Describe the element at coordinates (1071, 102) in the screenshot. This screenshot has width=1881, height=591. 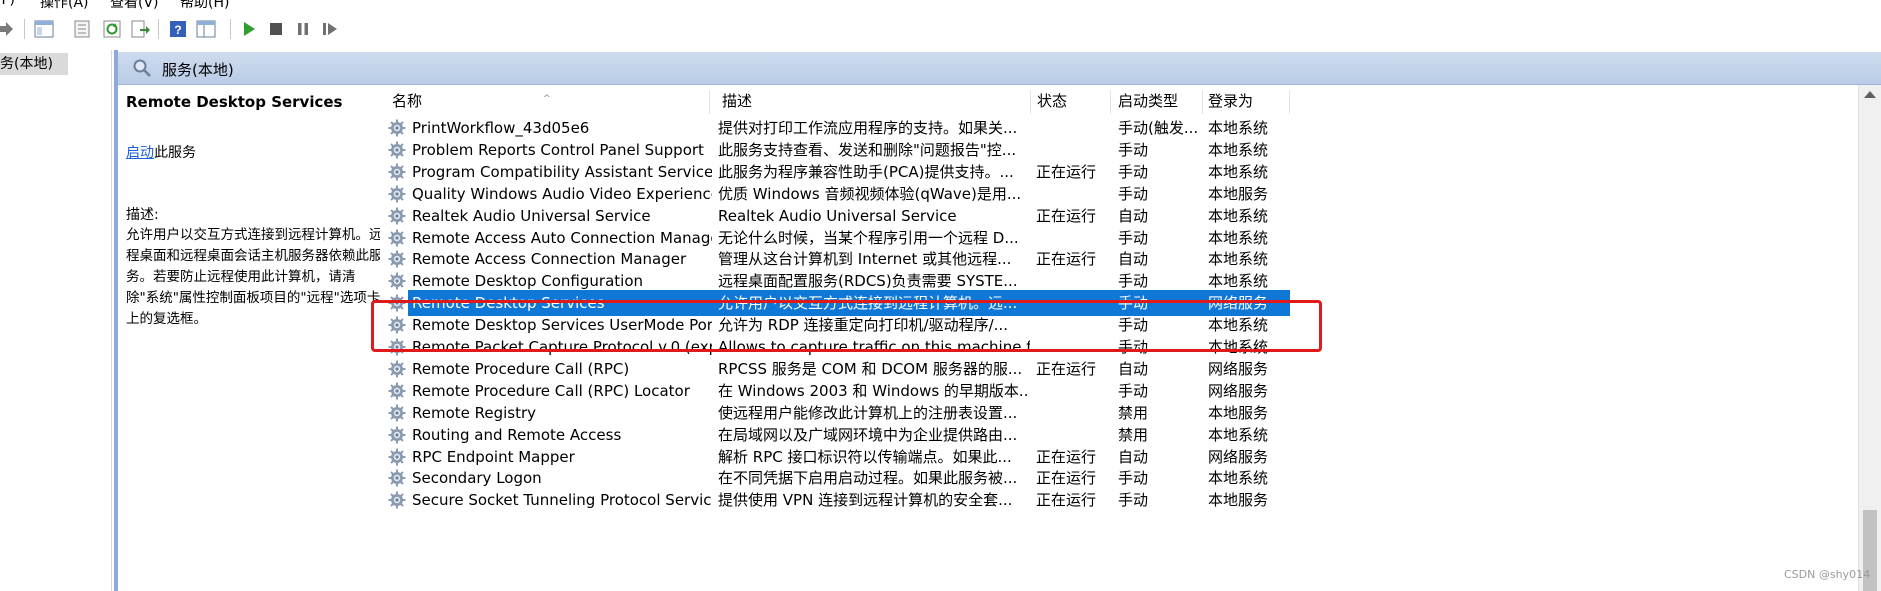
I see `column-header-status: 状态` at that location.